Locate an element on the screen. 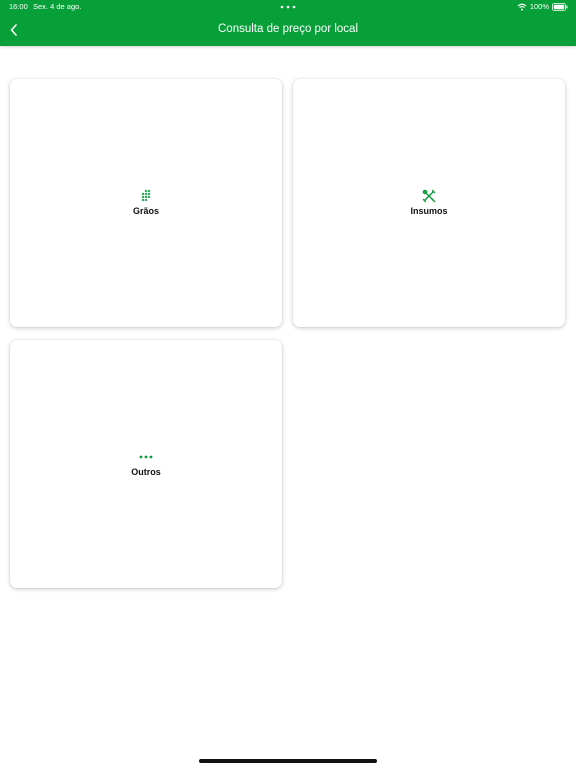 The image size is (576, 768). more-dots-icon is located at coordinates (146, 457).